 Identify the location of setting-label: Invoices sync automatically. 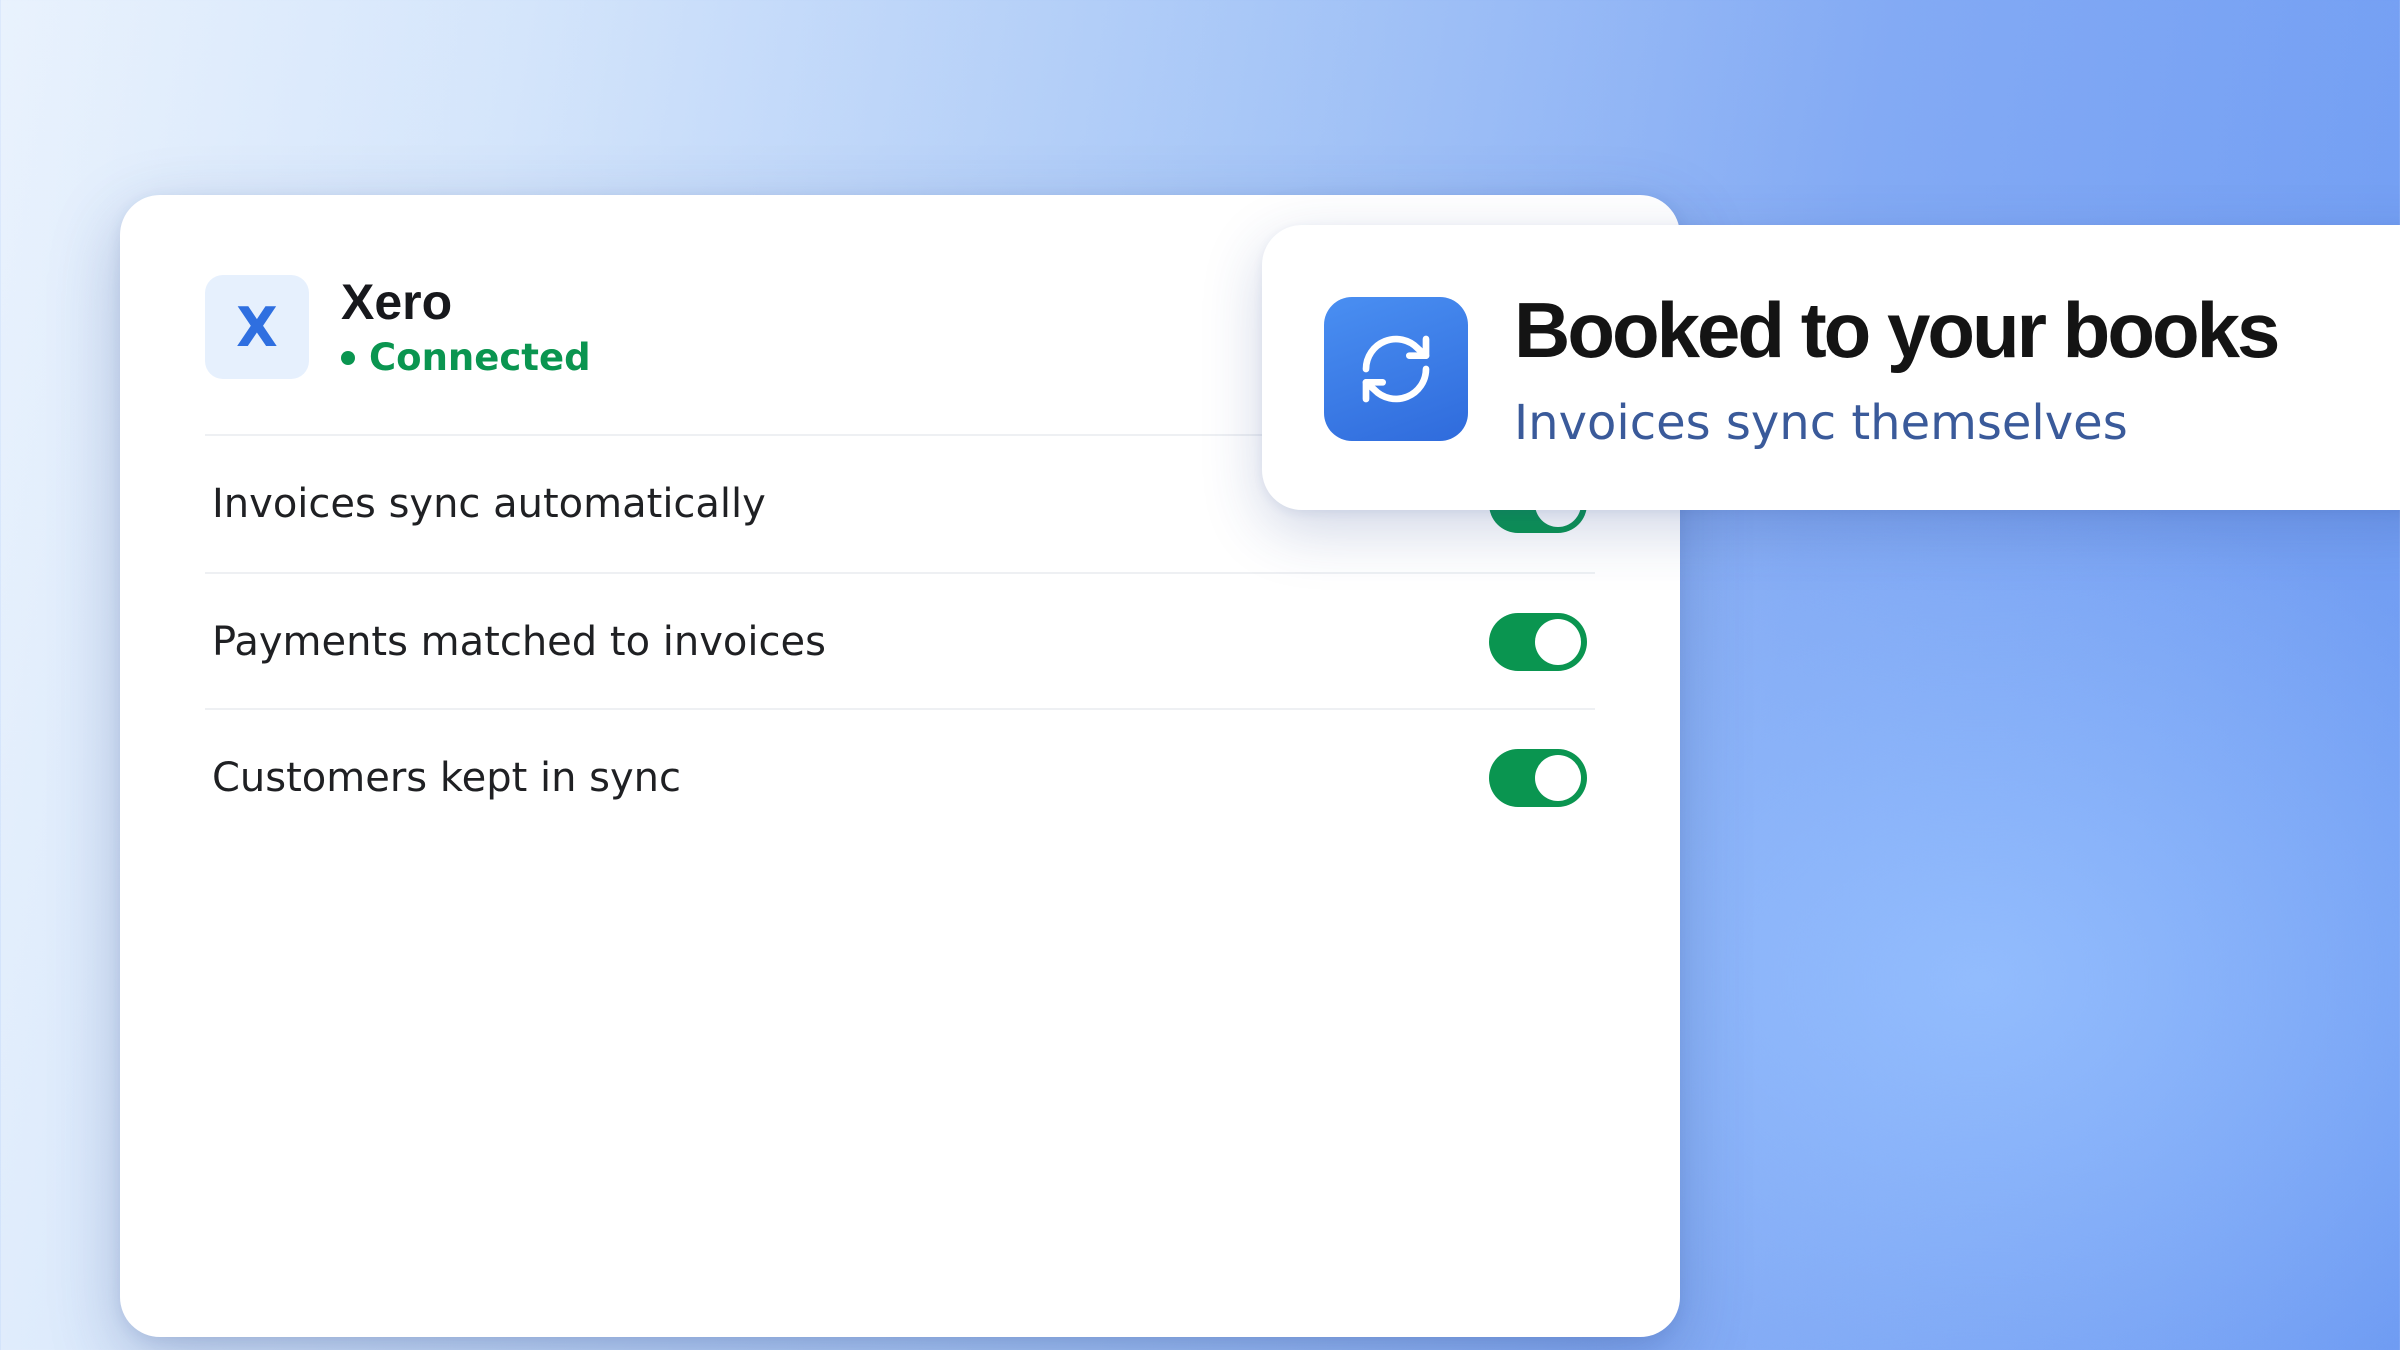
(489, 504).